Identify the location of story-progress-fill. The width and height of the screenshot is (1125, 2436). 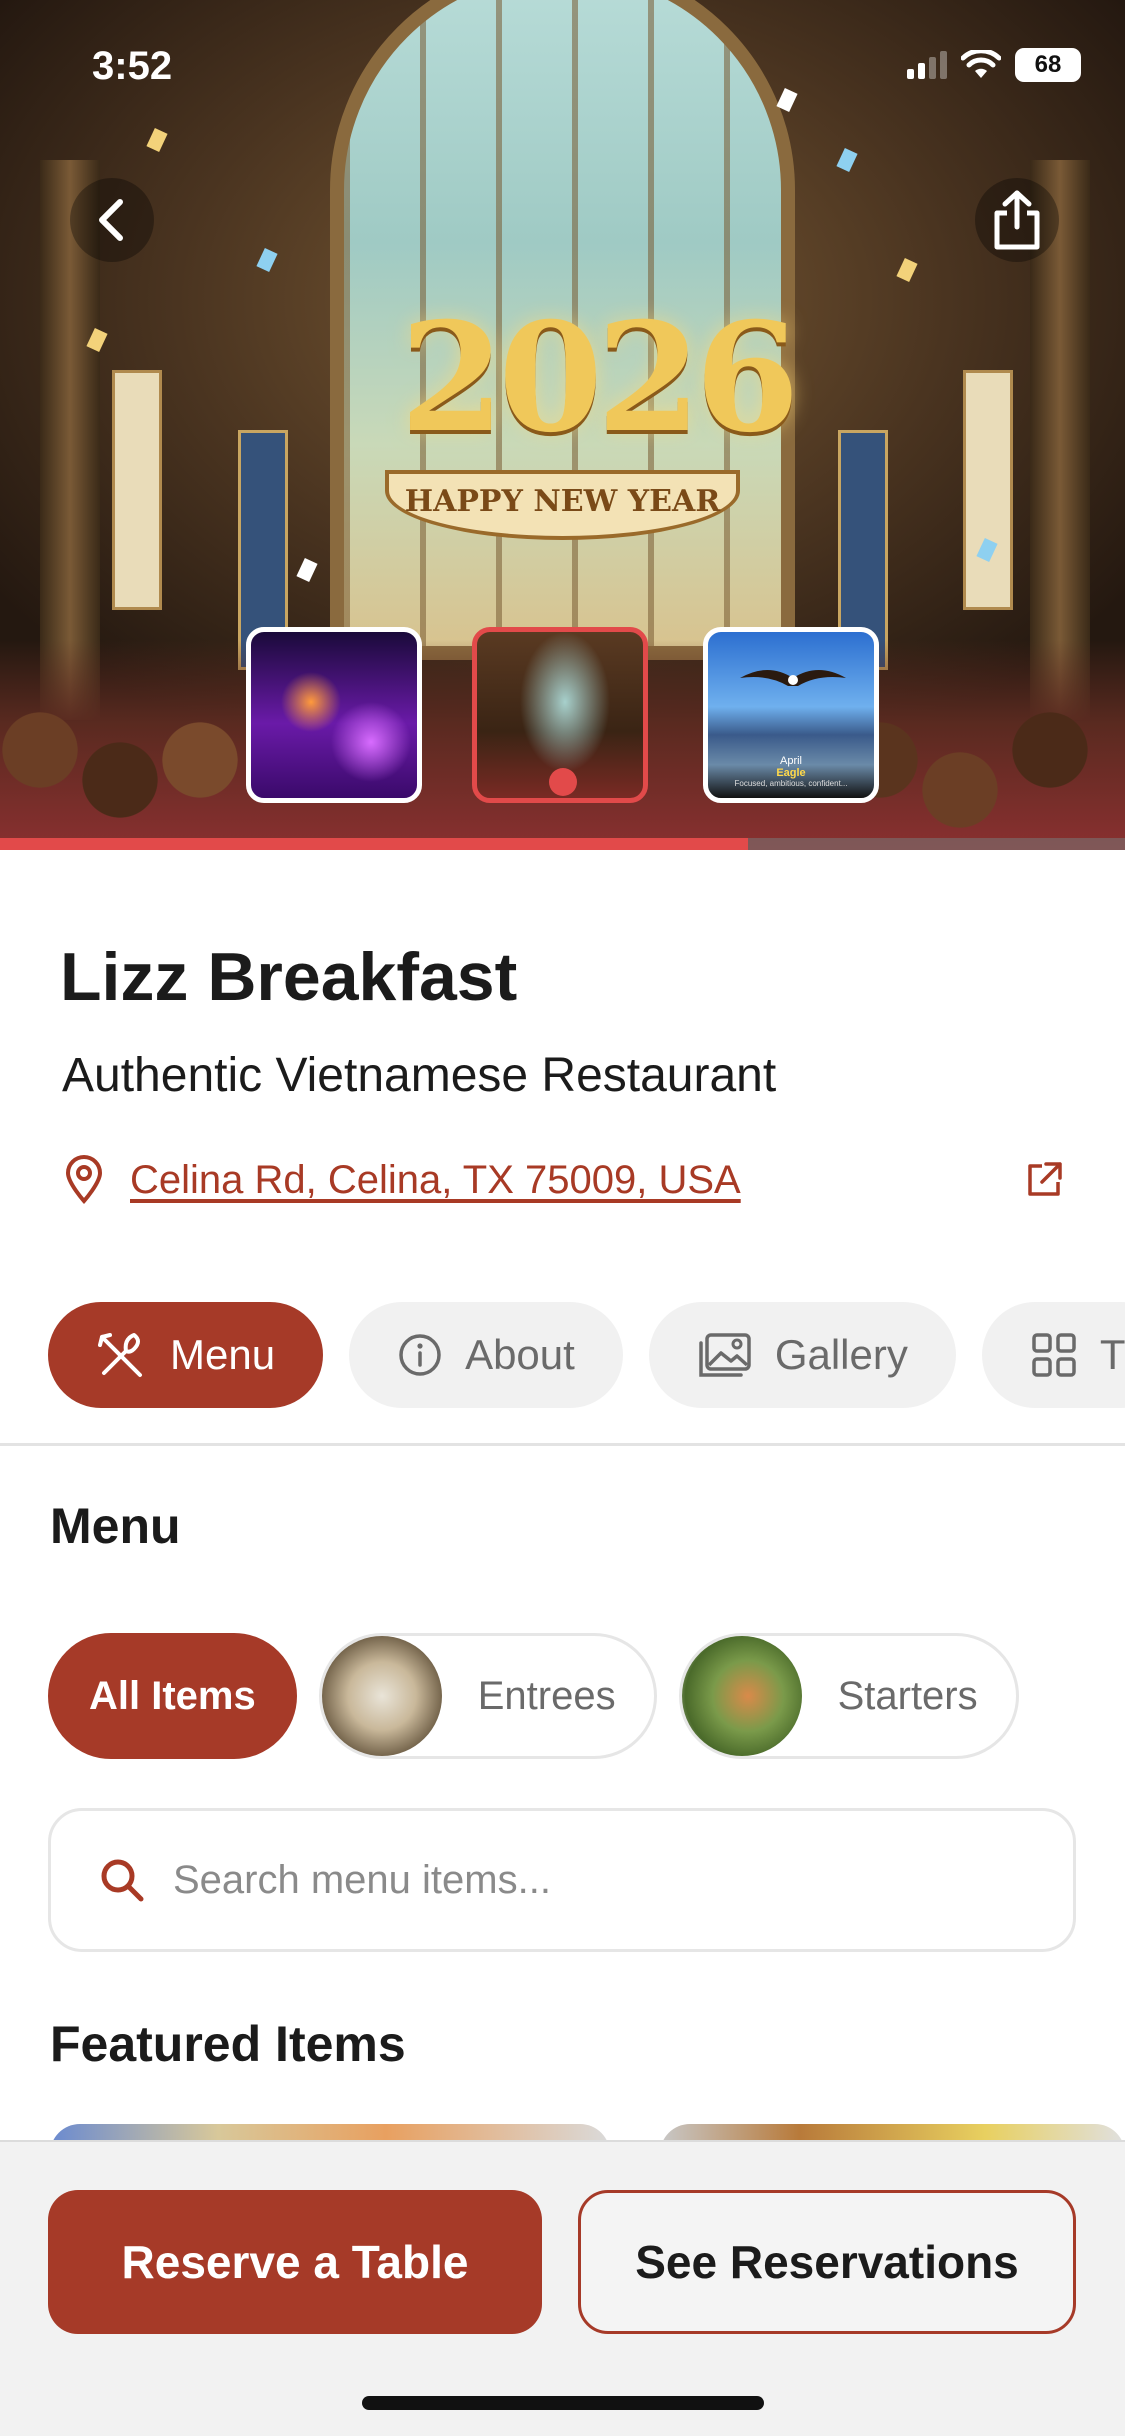
(374, 844).